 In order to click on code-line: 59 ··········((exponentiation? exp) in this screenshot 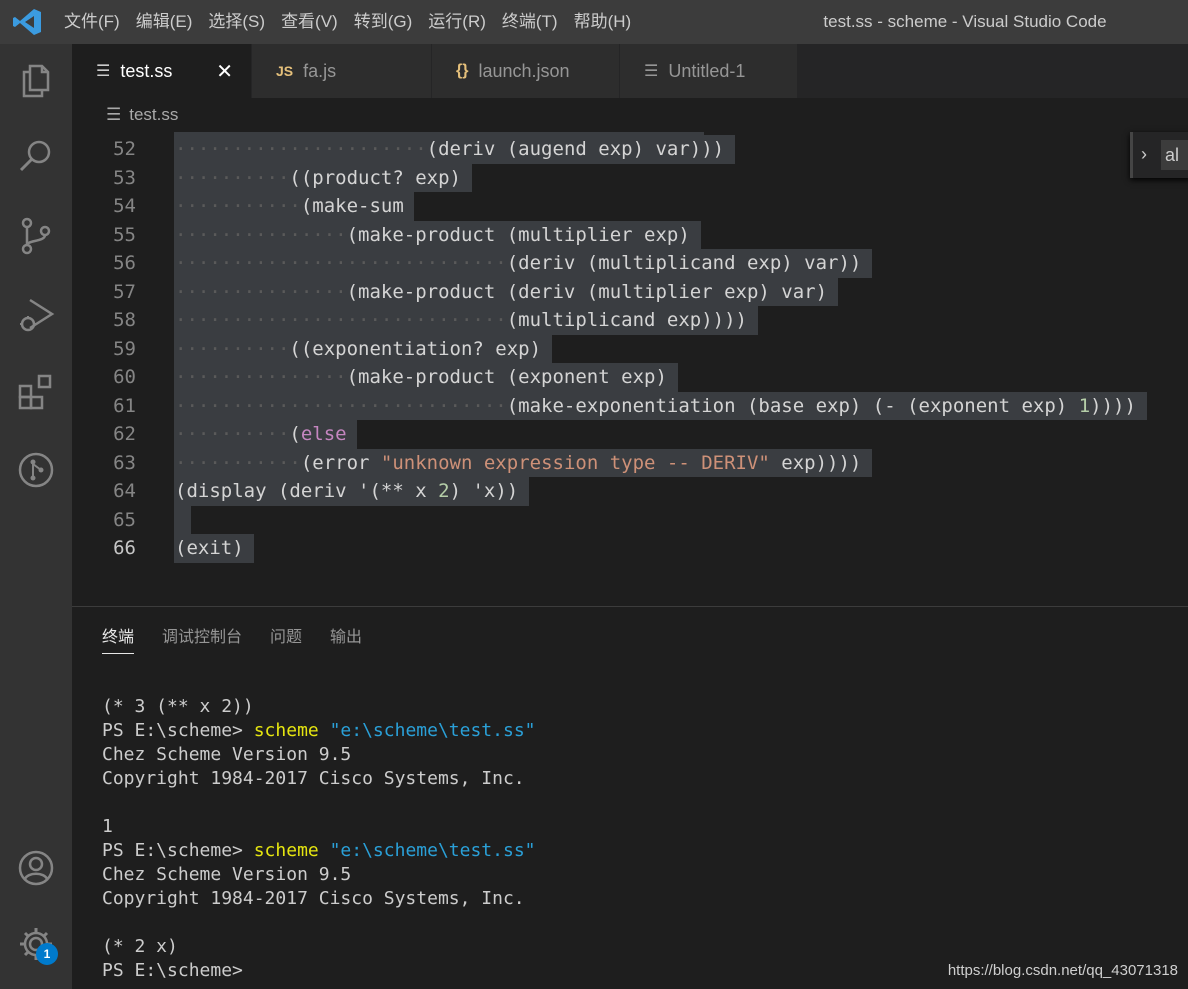, I will do `click(630, 348)`.